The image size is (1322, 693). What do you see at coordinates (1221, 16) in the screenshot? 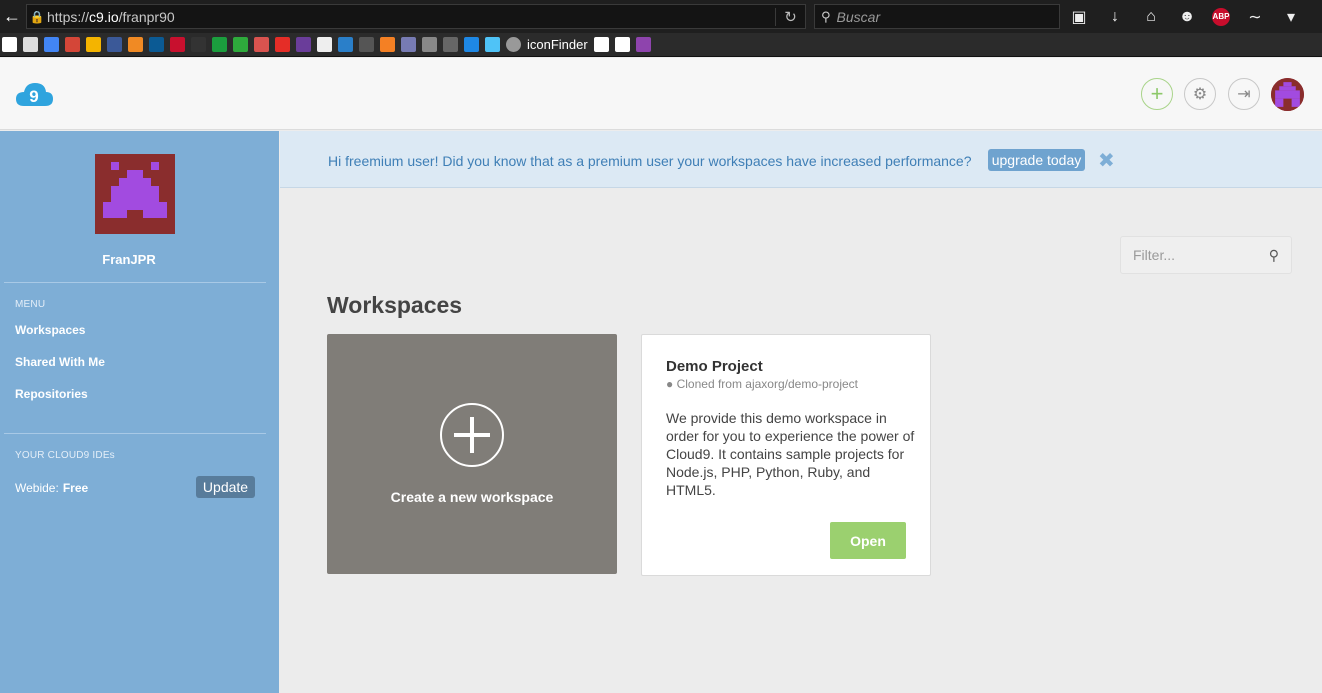
I see `adblock-icon: ABP` at bounding box center [1221, 16].